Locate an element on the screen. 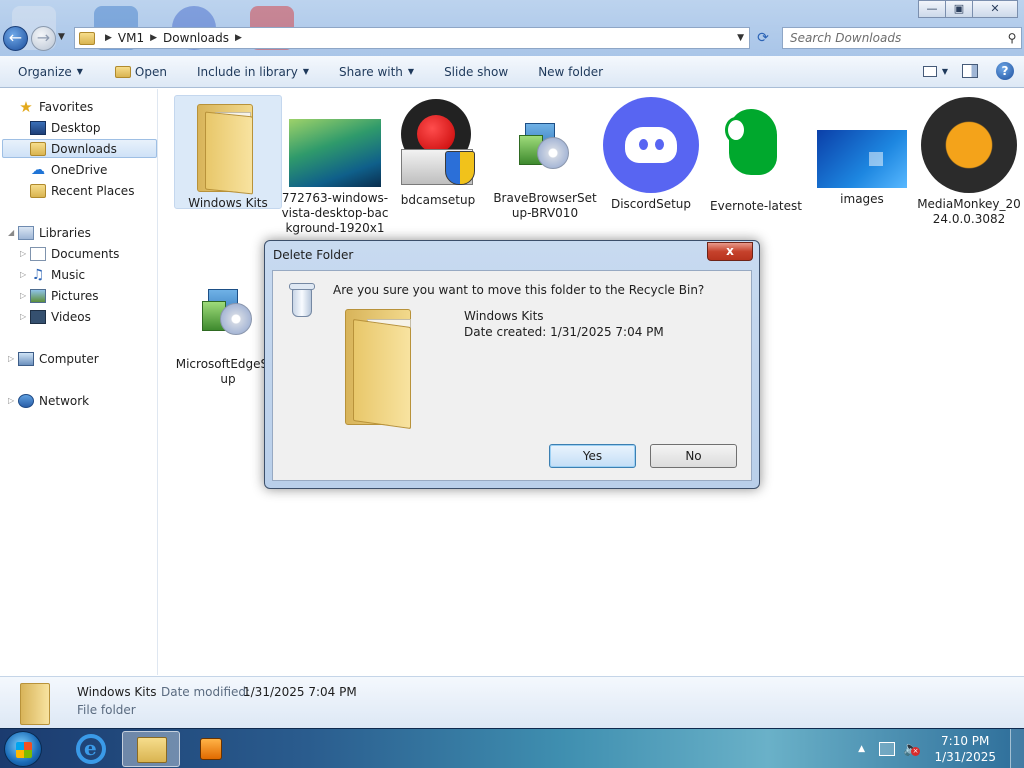  sidebar-item-network: ▷ Network is located at coordinates (48, 400).